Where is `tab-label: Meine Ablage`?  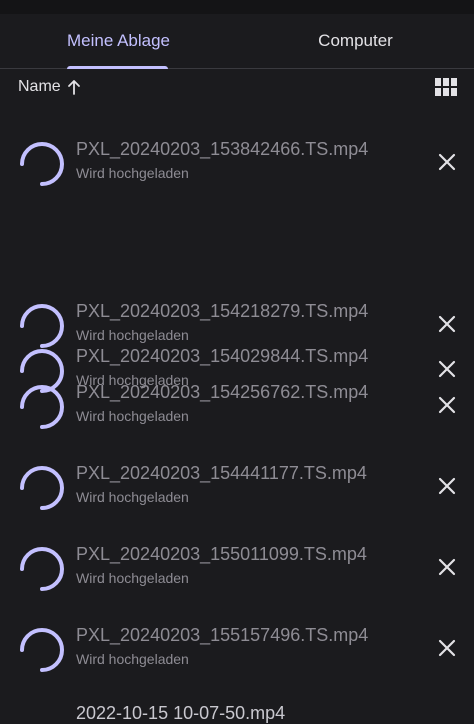
tab-label: Meine Ablage is located at coordinates (118, 40).